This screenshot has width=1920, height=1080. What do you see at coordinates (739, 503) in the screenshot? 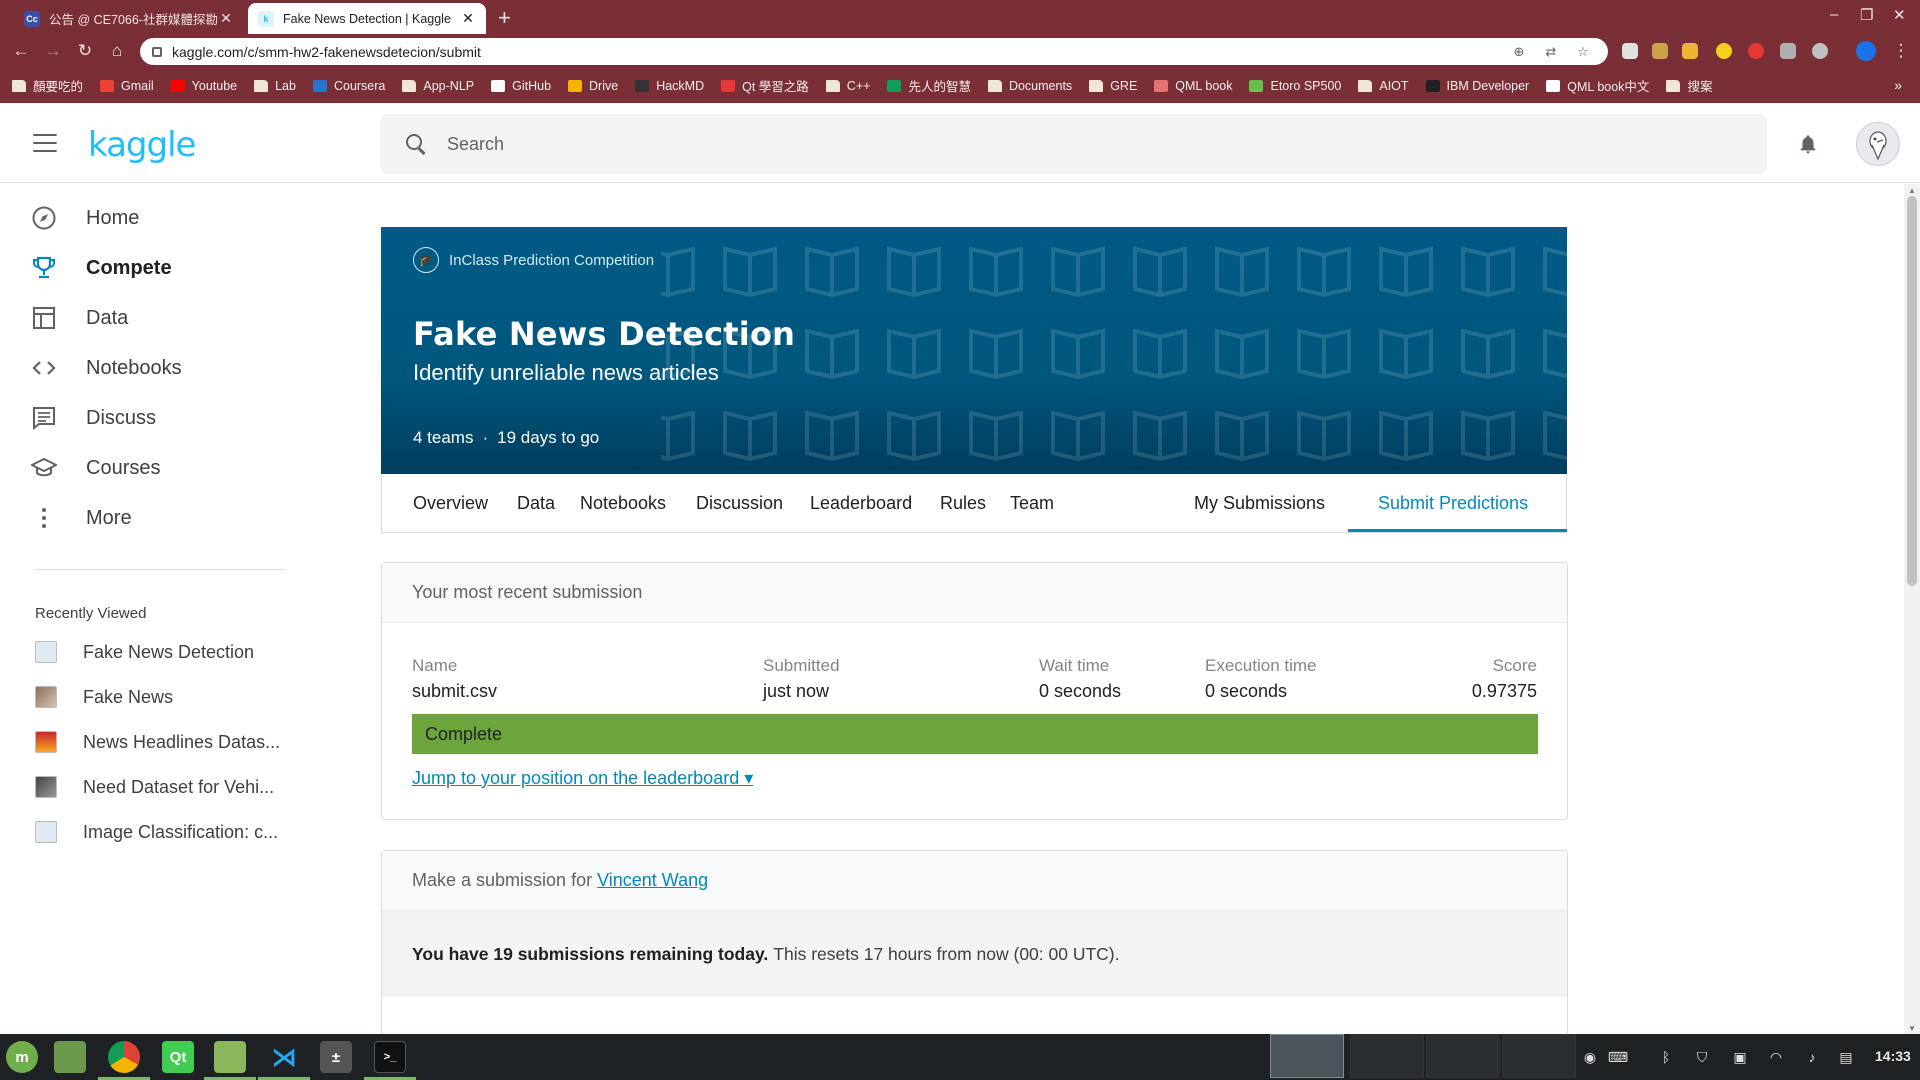
I see `tab-discussion: Discussion` at bounding box center [739, 503].